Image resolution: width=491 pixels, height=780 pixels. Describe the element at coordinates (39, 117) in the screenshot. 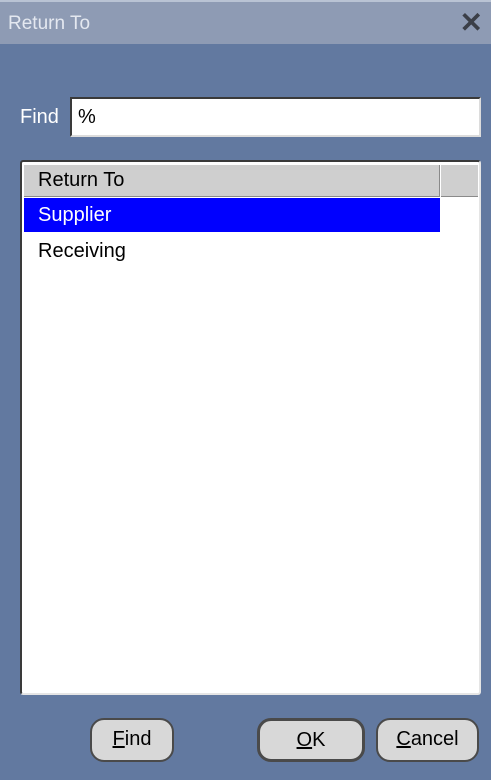

I see `find-label: Find` at that location.